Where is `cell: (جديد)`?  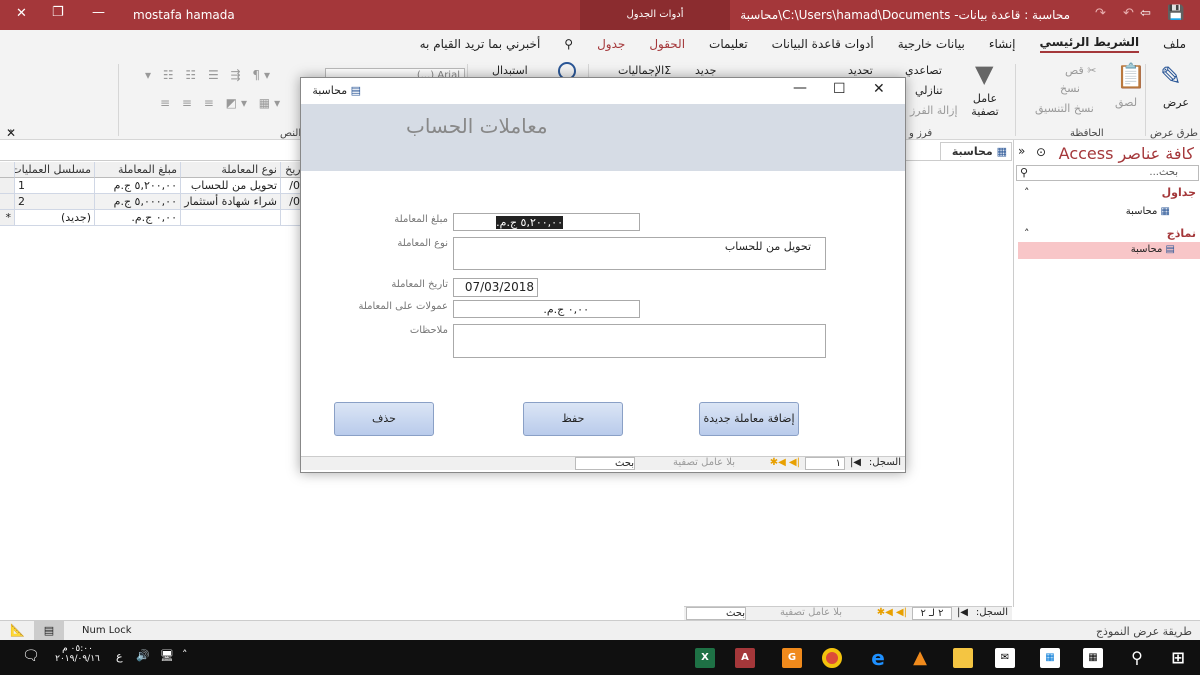 cell: (جديد) is located at coordinates (55, 218).